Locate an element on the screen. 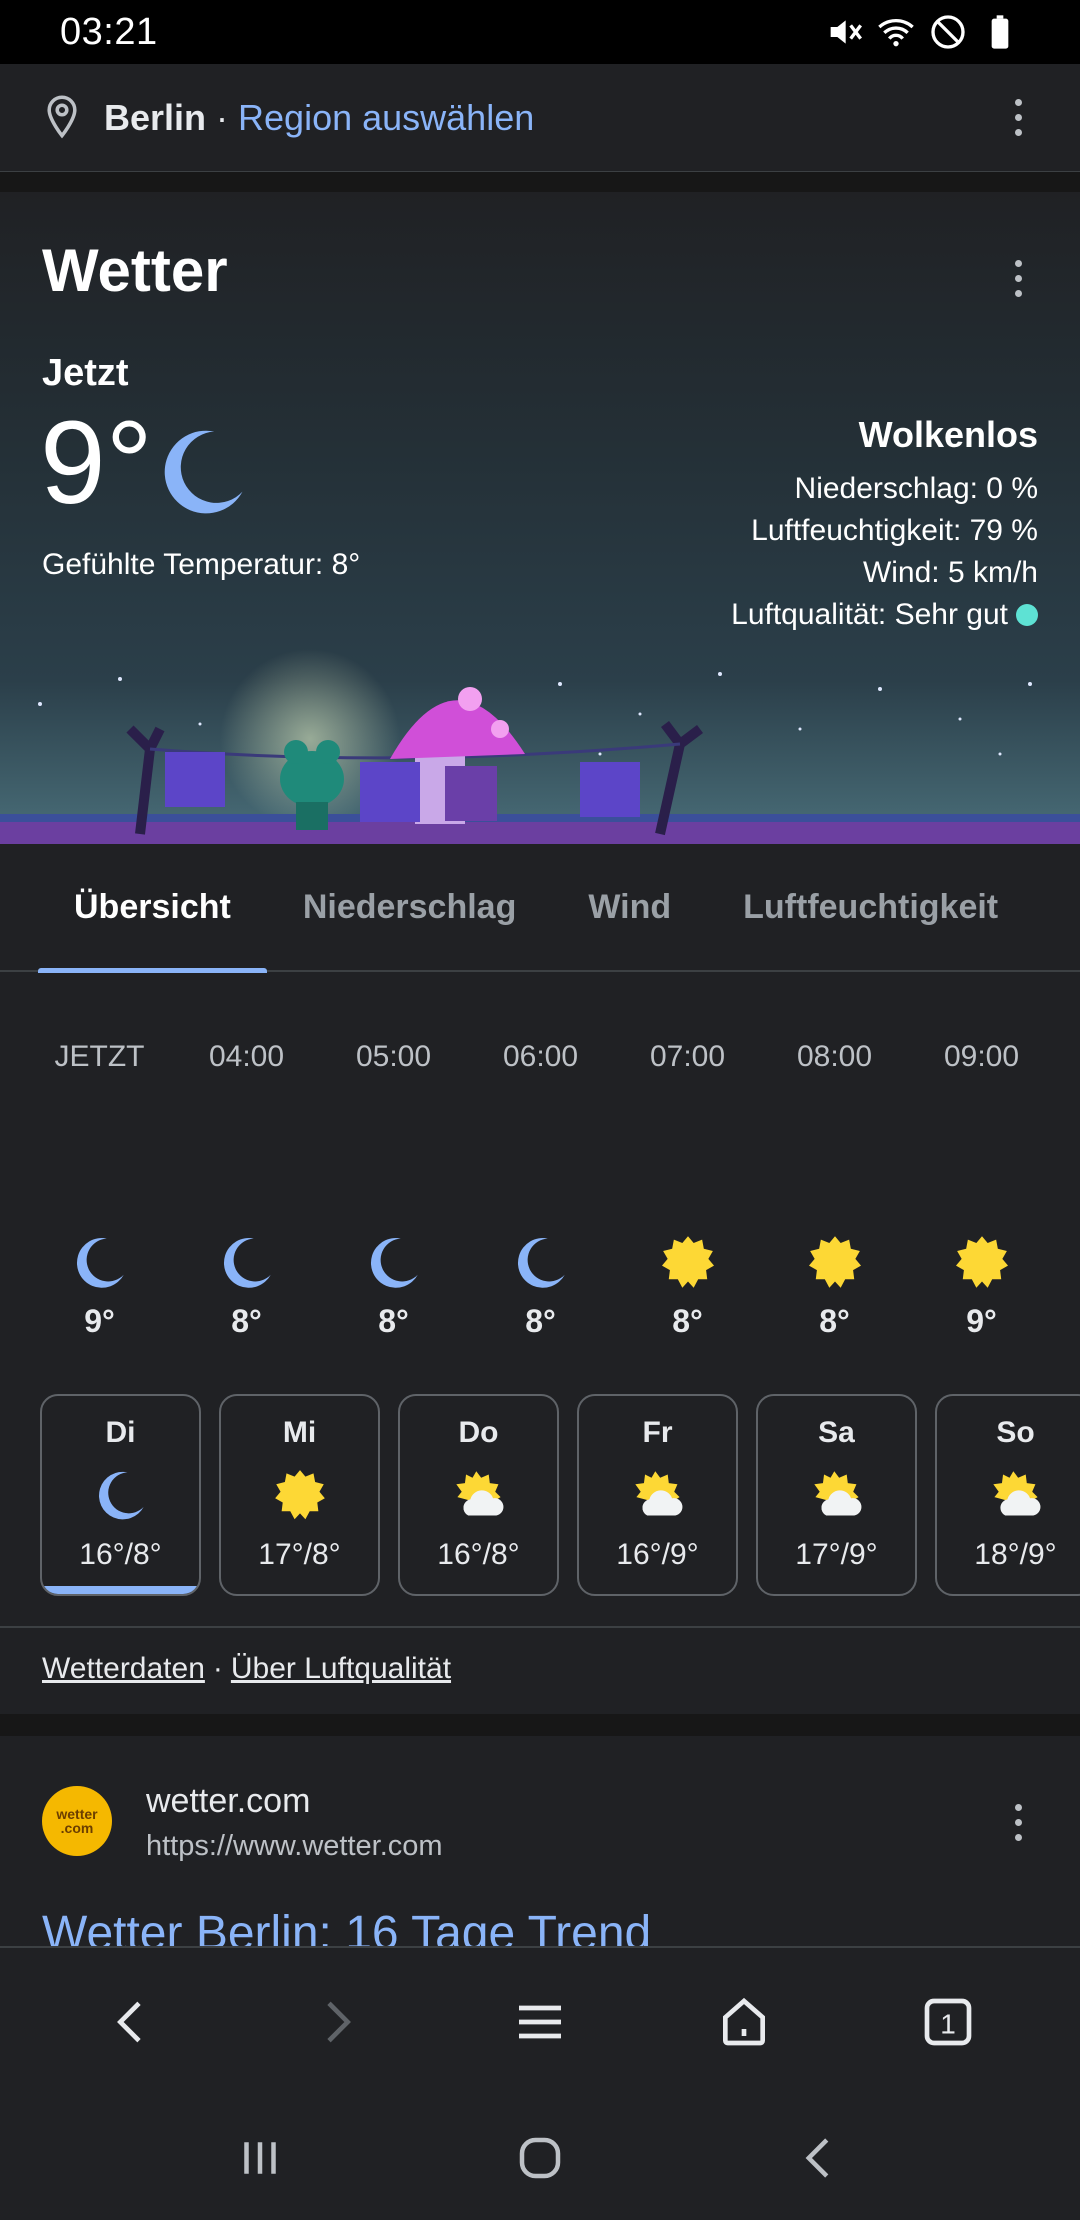 This screenshot has height=2220, width=1080. home-button is located at coordinates (744, 2022).